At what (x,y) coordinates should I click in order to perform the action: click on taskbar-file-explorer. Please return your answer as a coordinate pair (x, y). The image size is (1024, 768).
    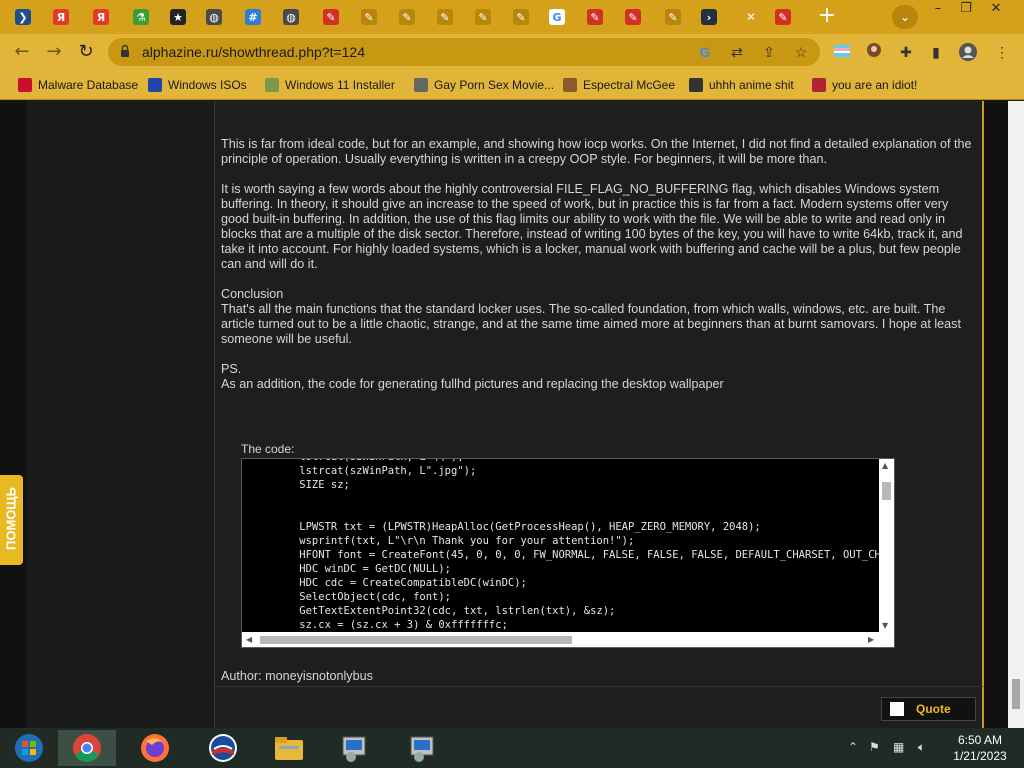
    Looking at the image, I should click on (289, 748).